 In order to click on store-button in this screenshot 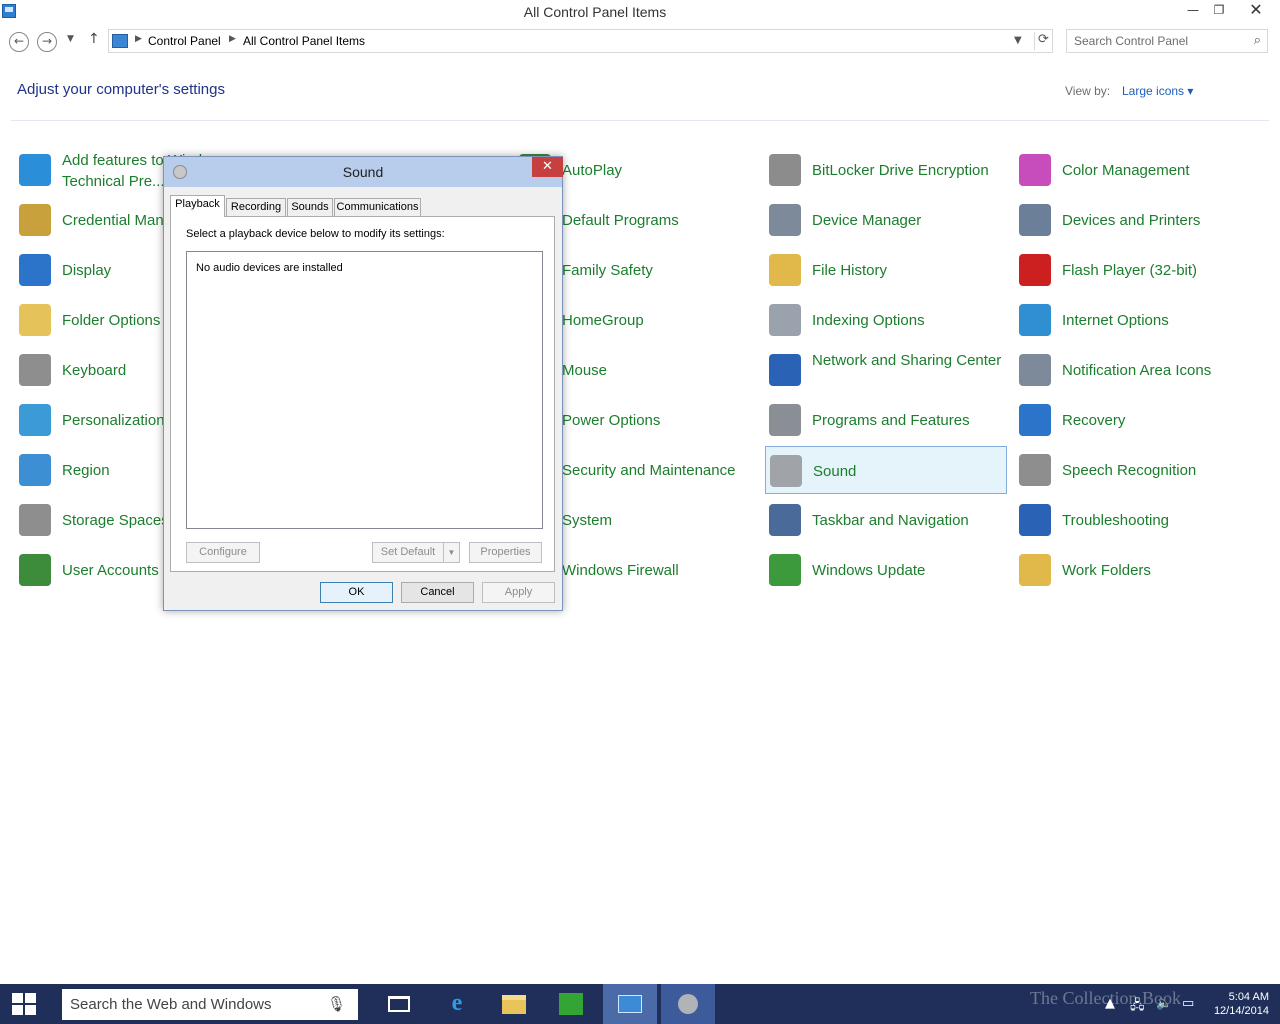, I will do `click(571, 1004)`.